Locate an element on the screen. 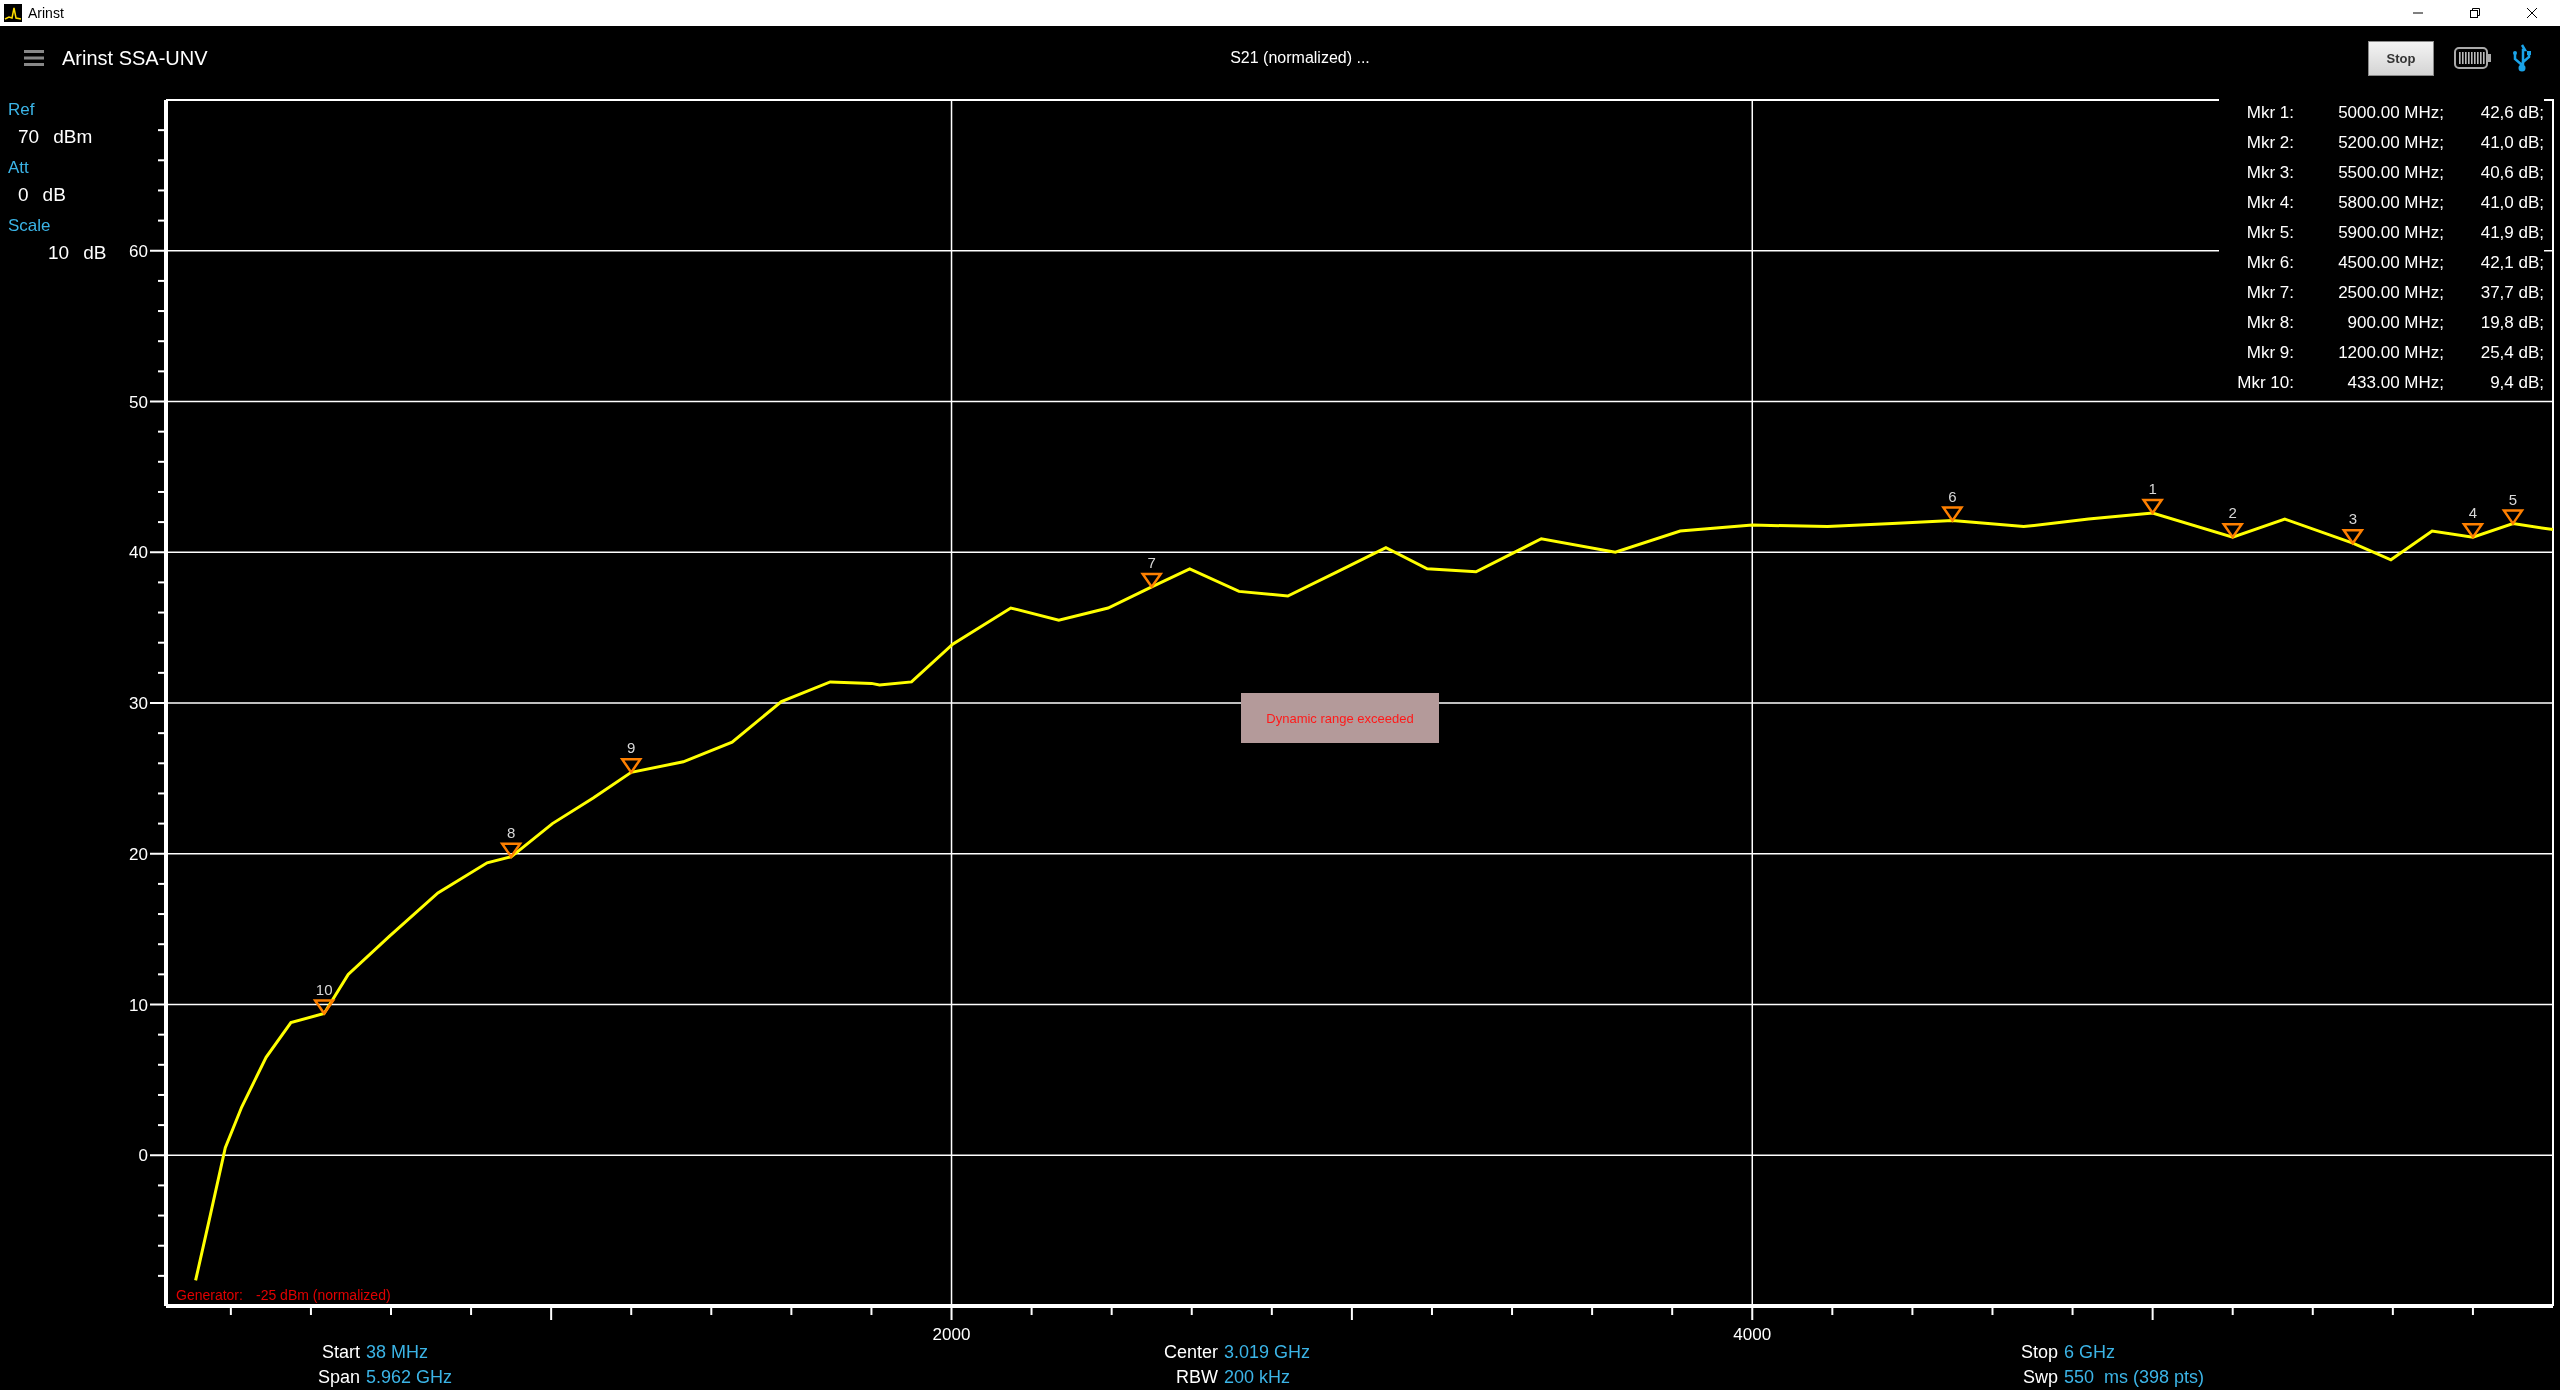 This screenshot has width=2560, height=1390. marker-label: 6 is located at coordinates (1952, 496).